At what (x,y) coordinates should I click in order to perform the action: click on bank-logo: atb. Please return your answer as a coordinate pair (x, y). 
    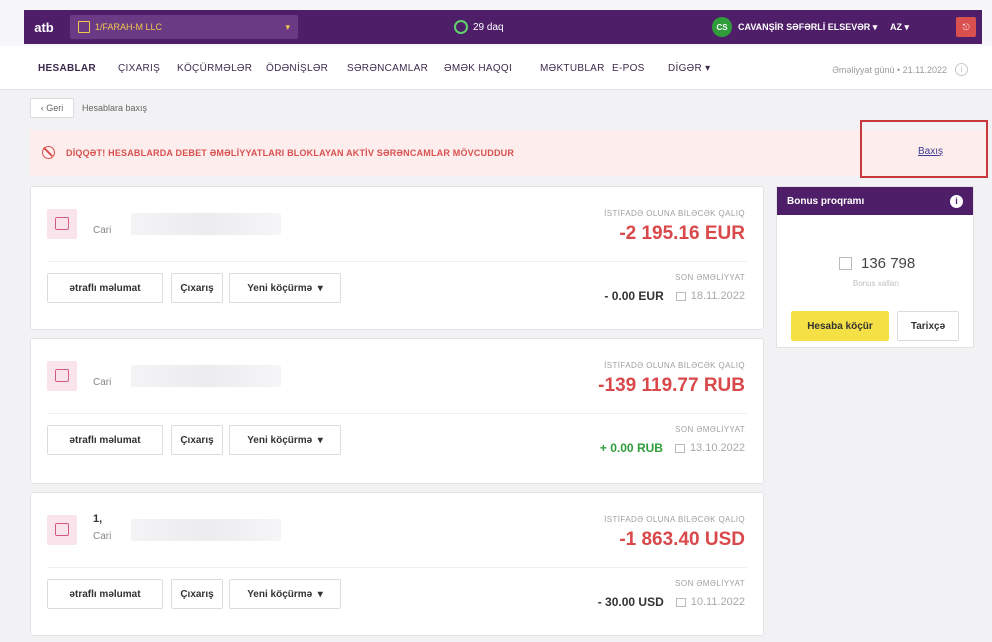
    Looking at the image, I should click on (44, 27).